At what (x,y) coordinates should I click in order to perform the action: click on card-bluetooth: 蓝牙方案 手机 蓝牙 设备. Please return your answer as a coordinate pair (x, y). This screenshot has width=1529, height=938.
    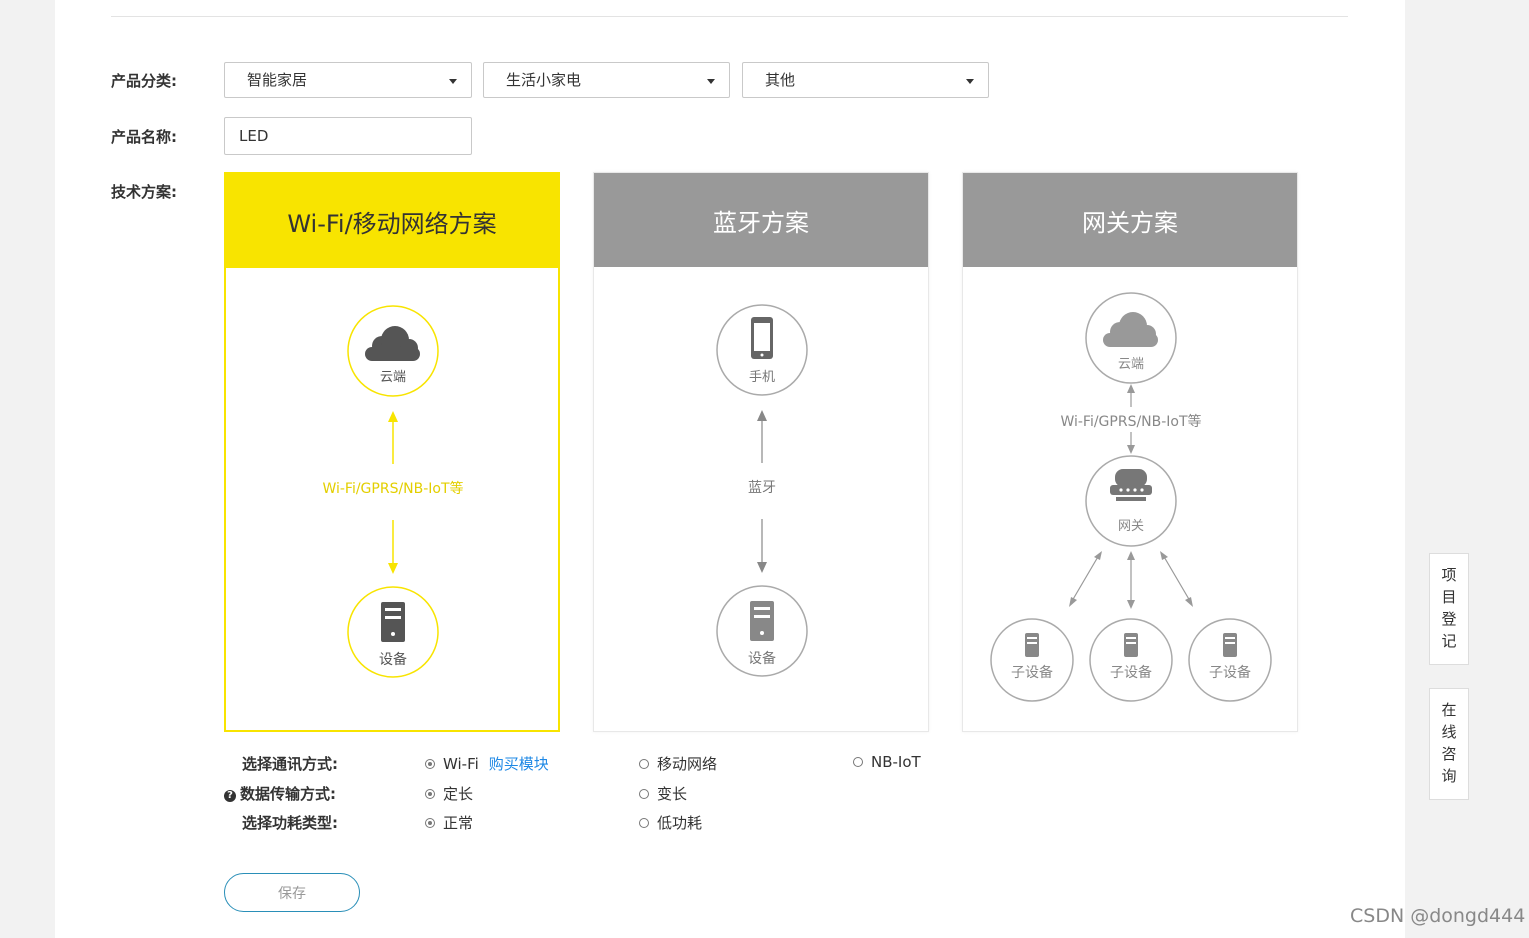
    Looking at the image, I should click on (761, 452).